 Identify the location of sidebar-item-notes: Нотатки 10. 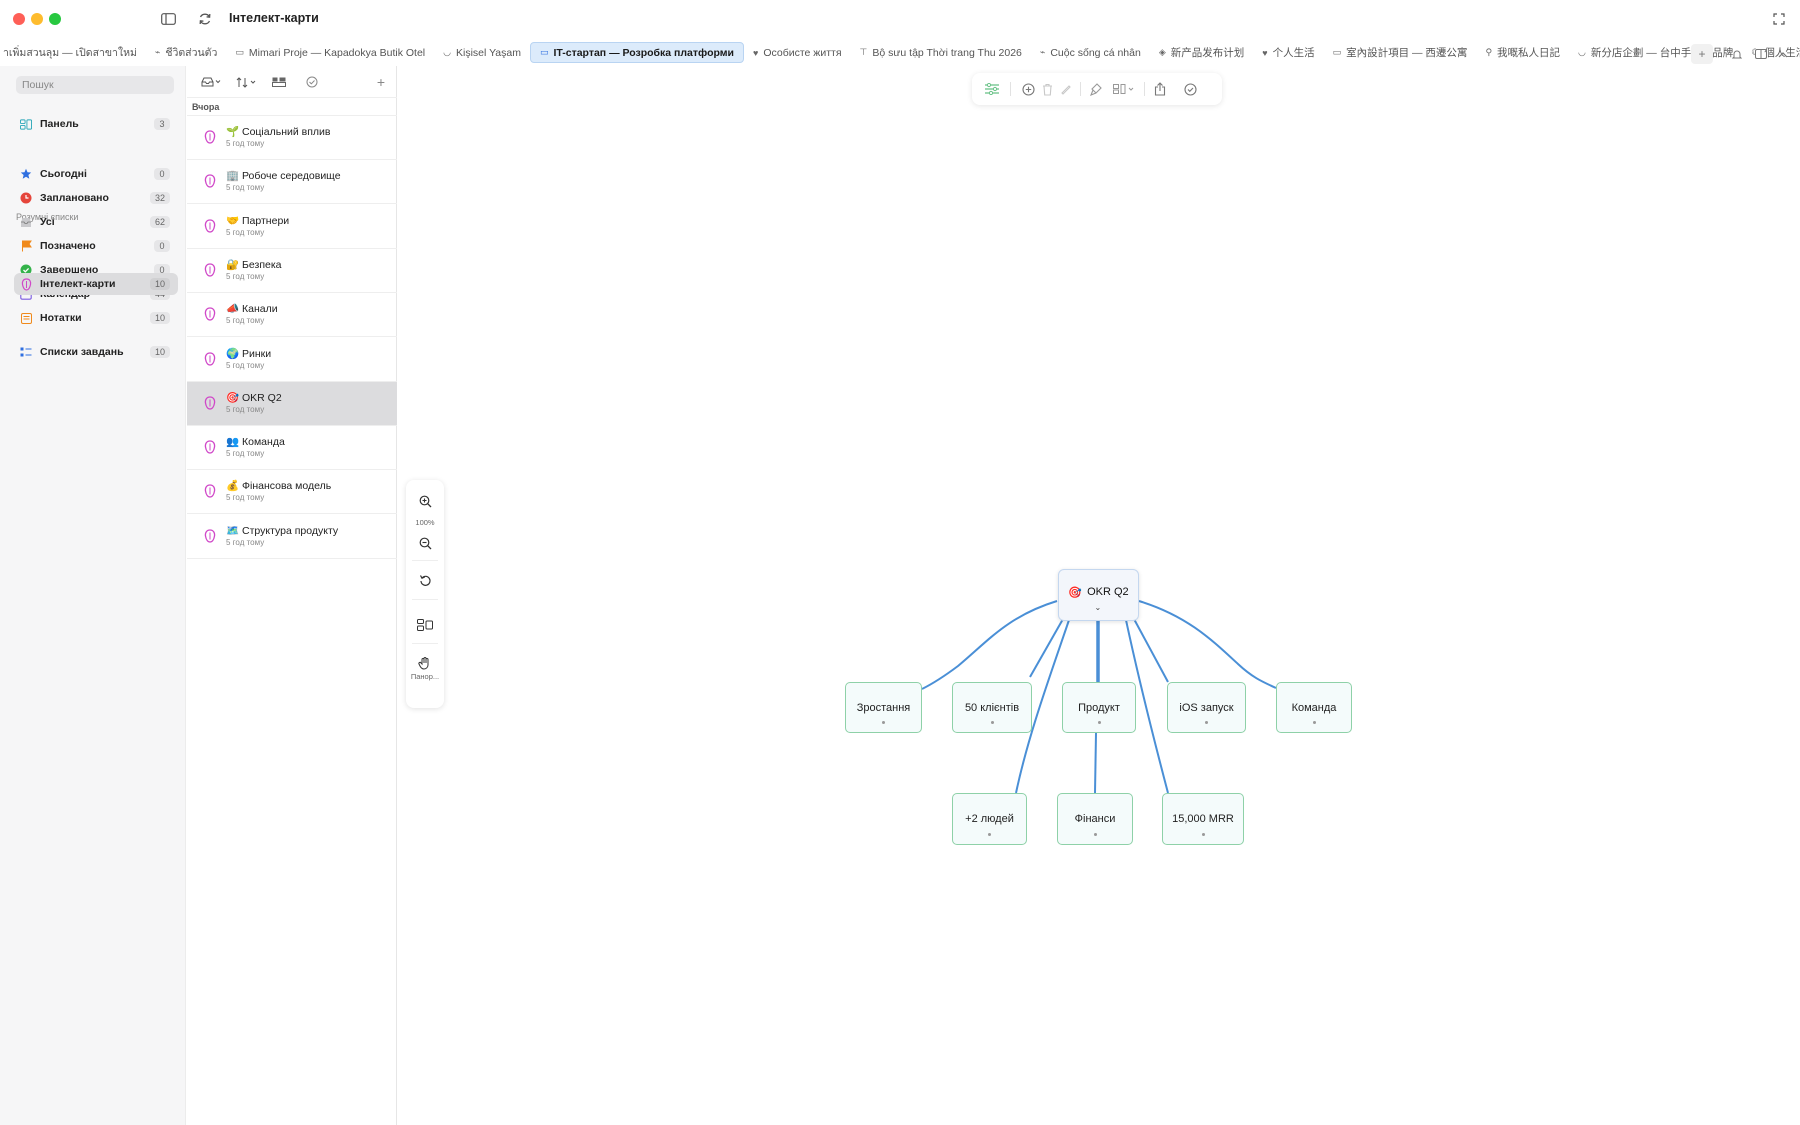
(96, 318).